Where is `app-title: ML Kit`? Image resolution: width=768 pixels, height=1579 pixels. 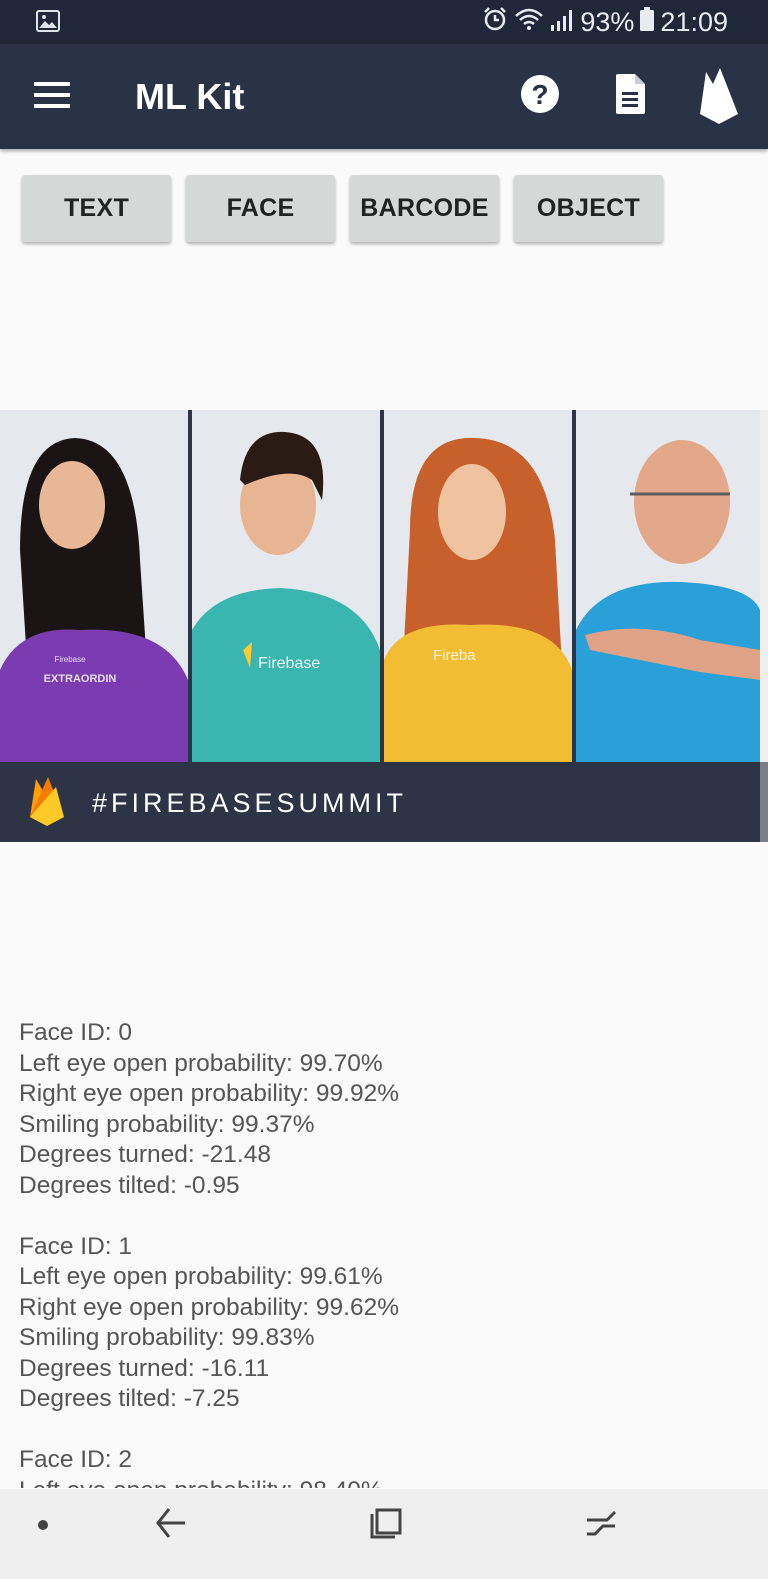 app-title: ML Kit is located at coordinates (190, 96).